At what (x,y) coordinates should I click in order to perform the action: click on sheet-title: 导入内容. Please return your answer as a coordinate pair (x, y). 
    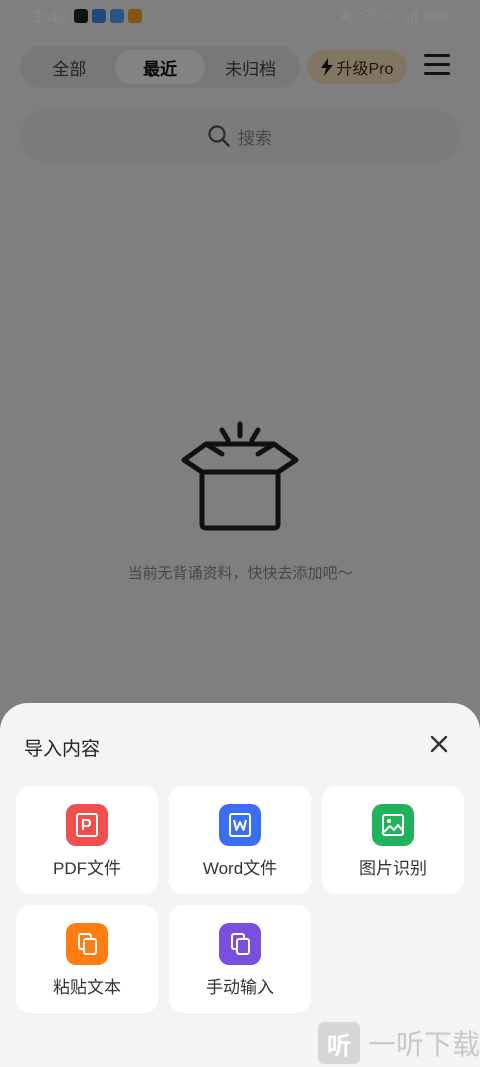
    Looking at the image, I should click on (62, 749).